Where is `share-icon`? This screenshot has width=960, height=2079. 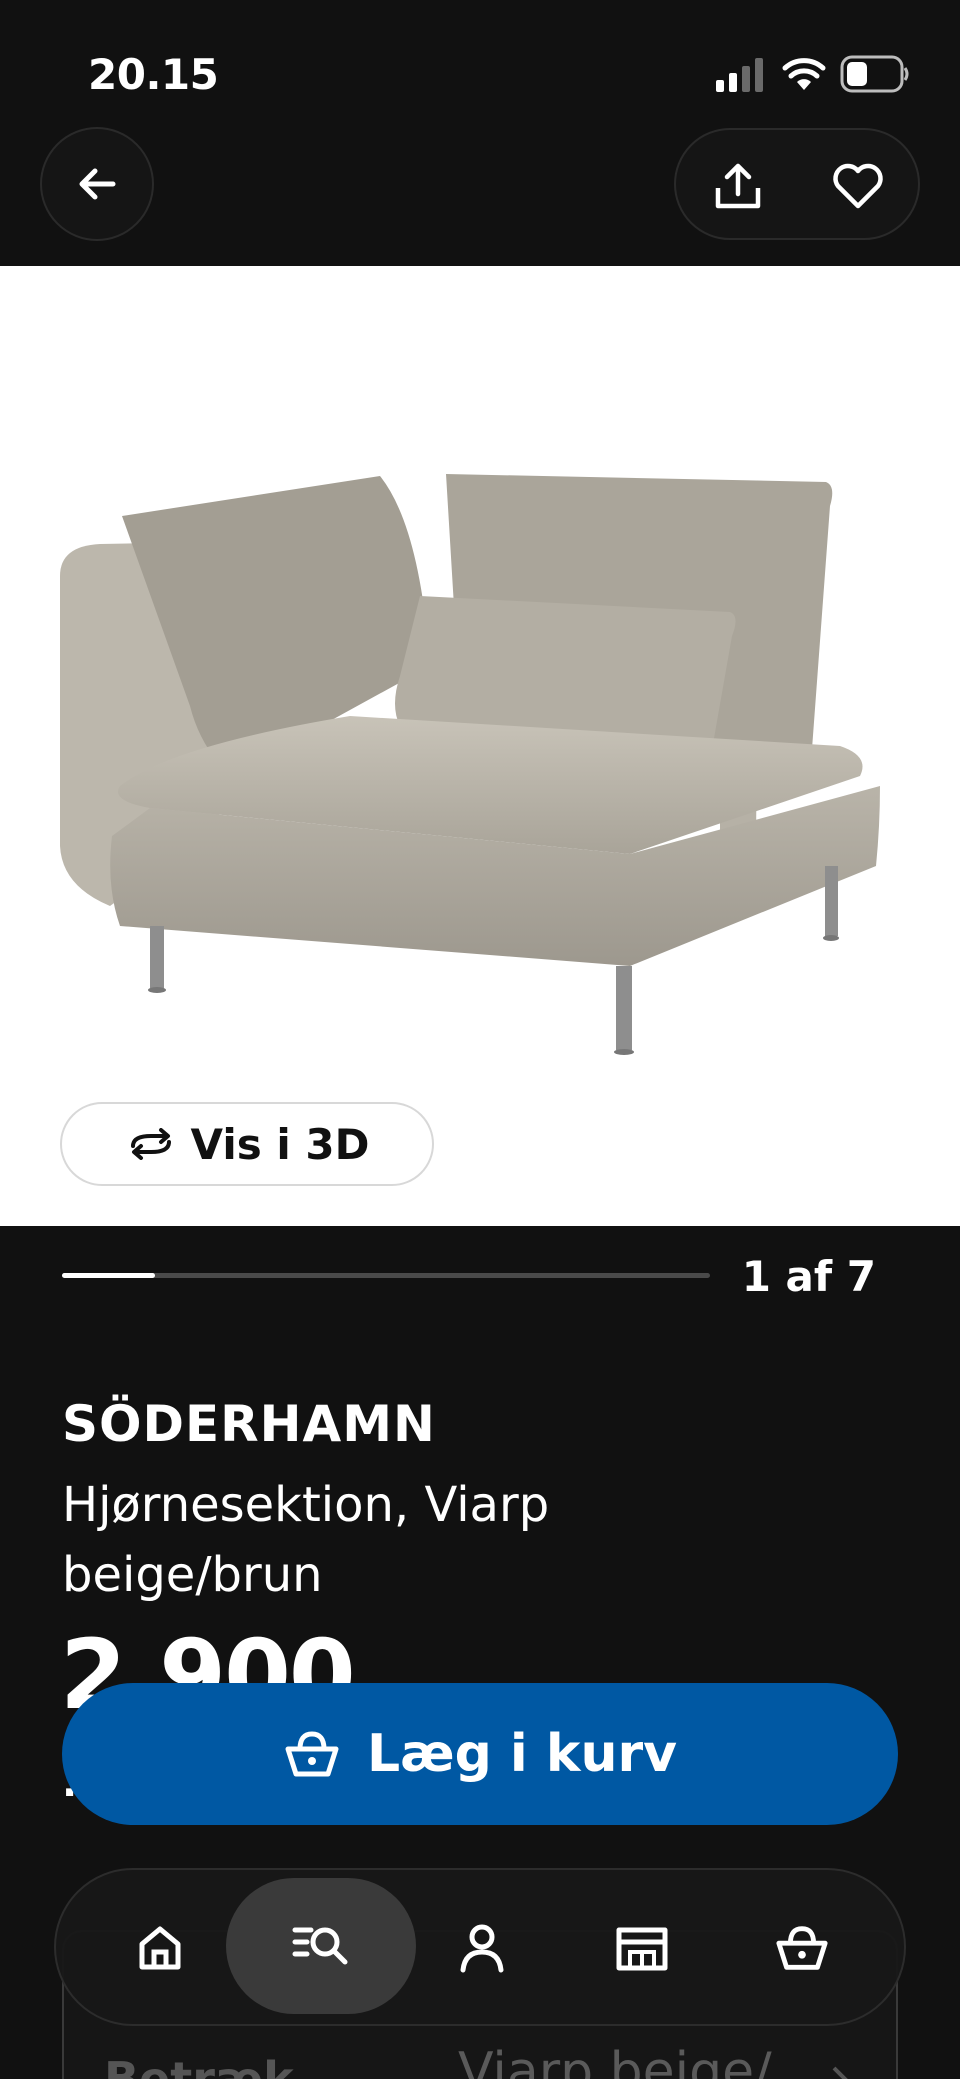
share-icon is located at coordinates (738, 186).